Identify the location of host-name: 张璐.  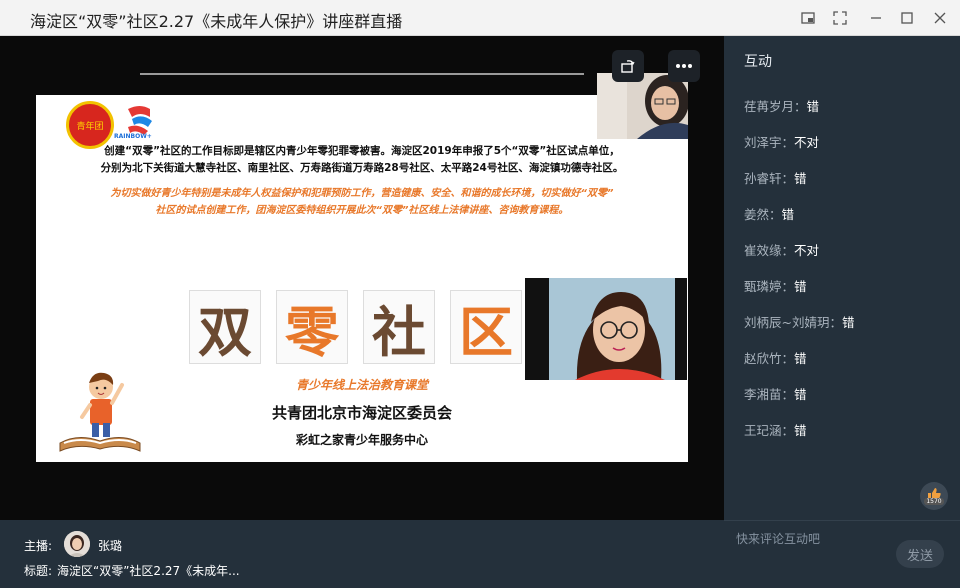
(110, 546).